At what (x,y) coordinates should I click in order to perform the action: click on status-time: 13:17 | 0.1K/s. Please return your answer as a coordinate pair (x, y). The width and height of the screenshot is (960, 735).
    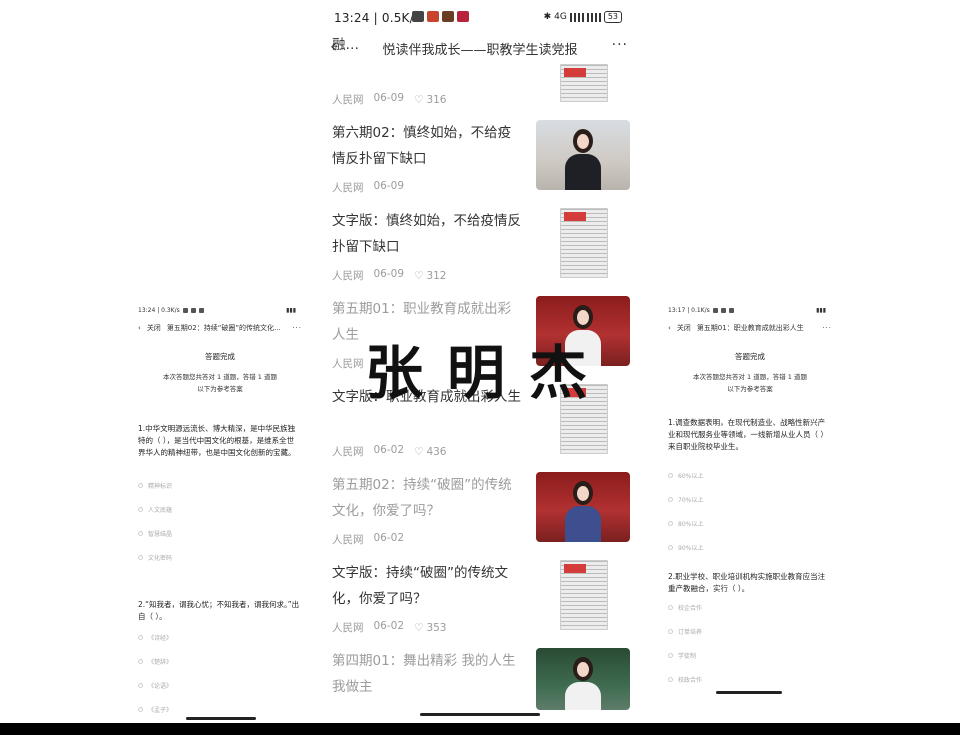
    Looking at the image, I should click on (689, 310).